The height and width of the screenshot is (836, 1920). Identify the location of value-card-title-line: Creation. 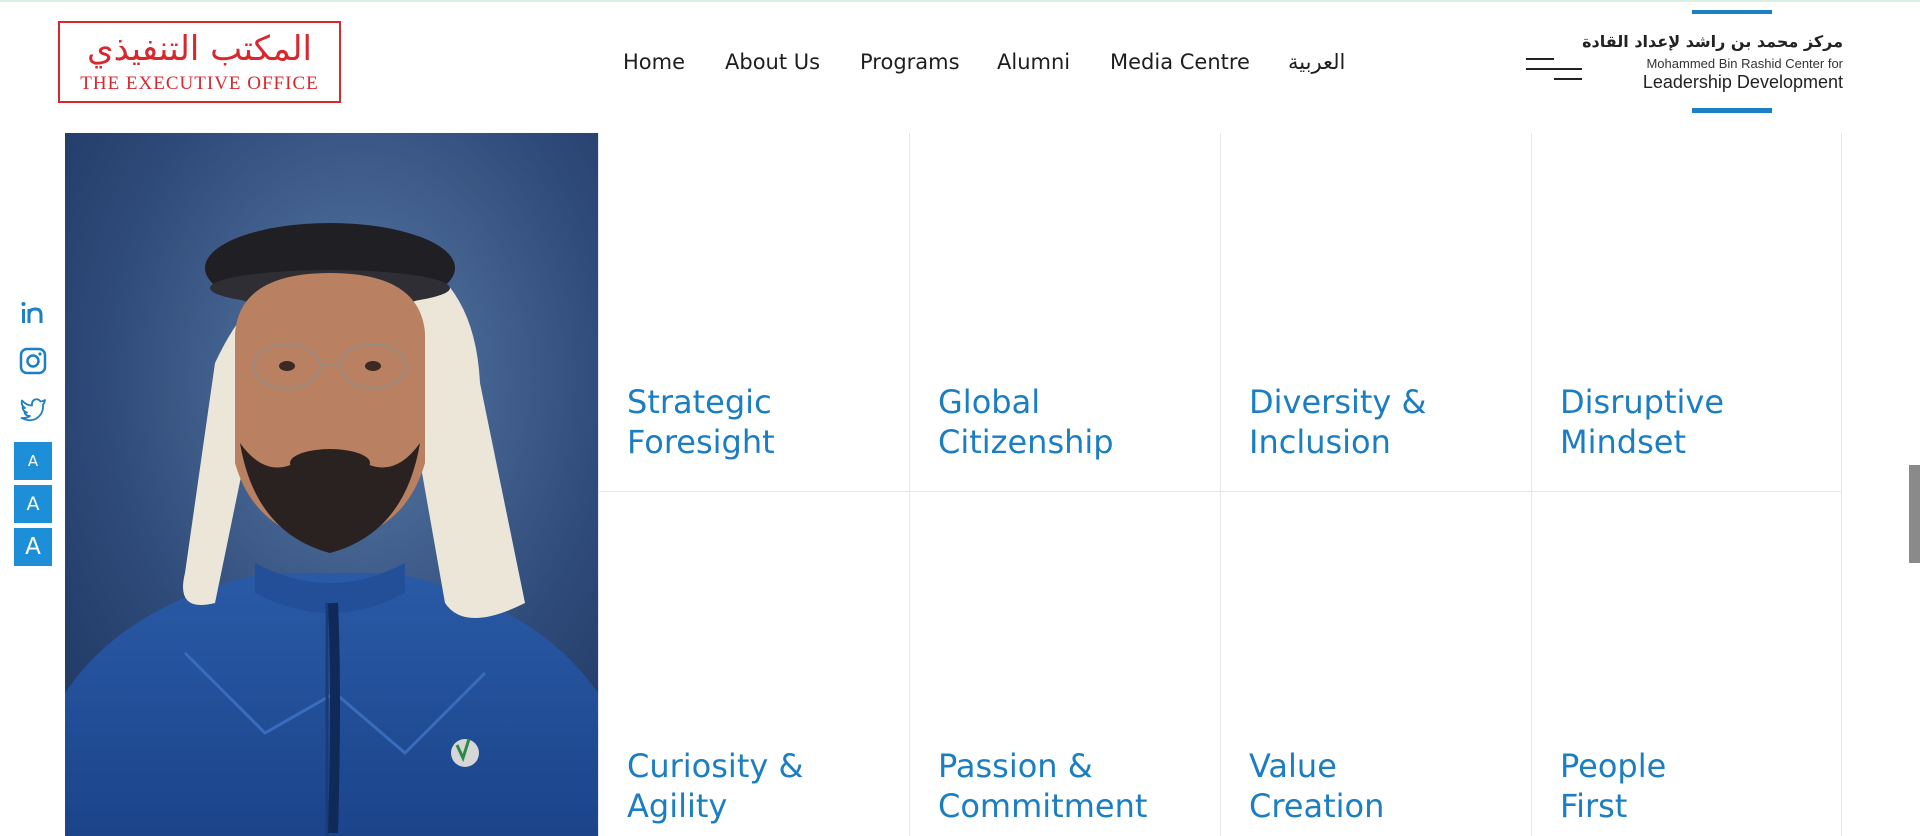
(1317, 806).